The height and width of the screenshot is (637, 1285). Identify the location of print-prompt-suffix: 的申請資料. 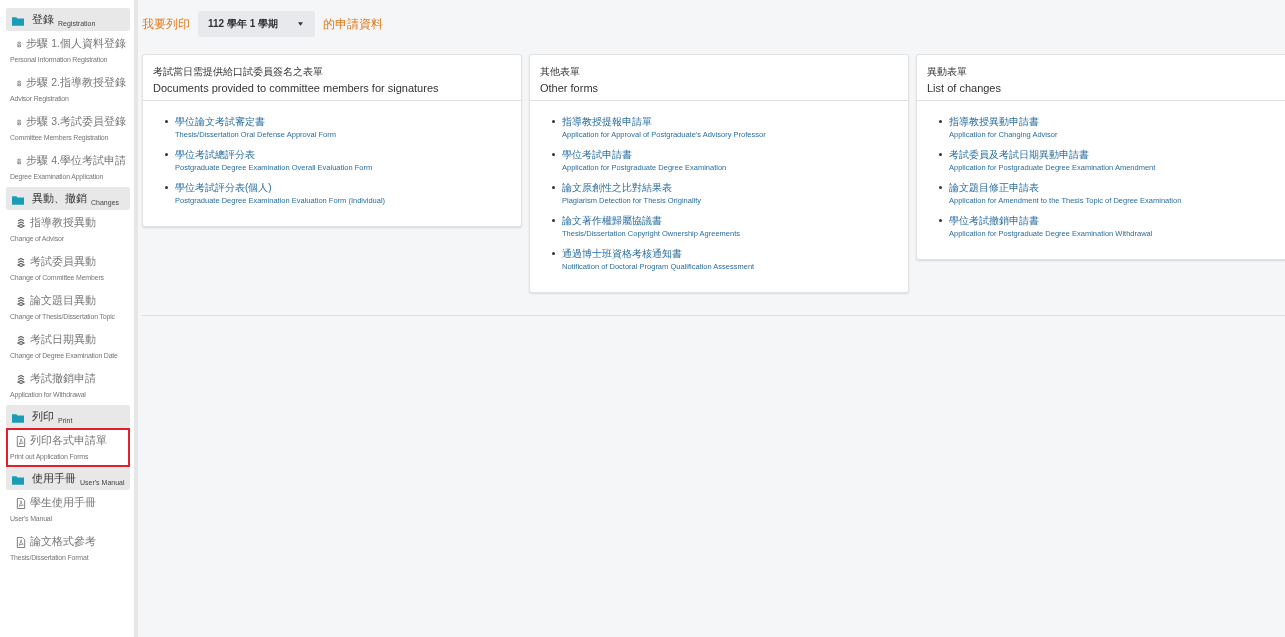
(353, 24).